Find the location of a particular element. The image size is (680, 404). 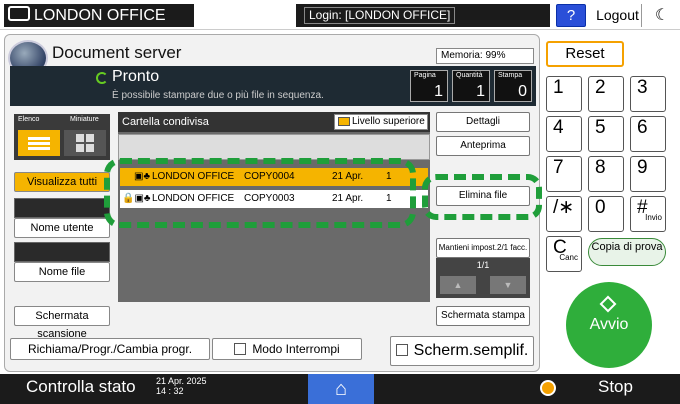

up-level-button: Livello superiore is located at coordinates (381, 122).